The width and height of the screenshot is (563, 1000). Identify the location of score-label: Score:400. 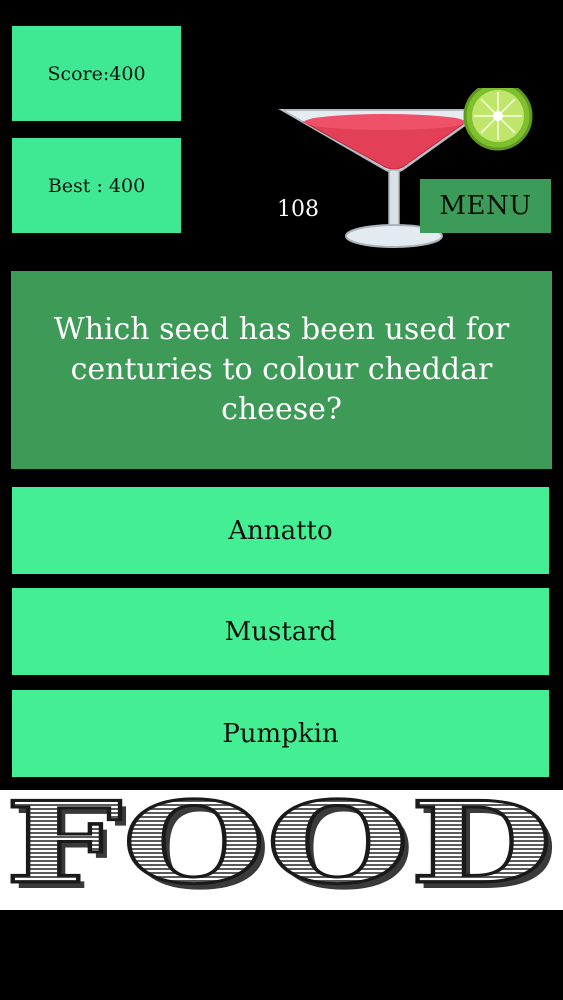
(96, 73).